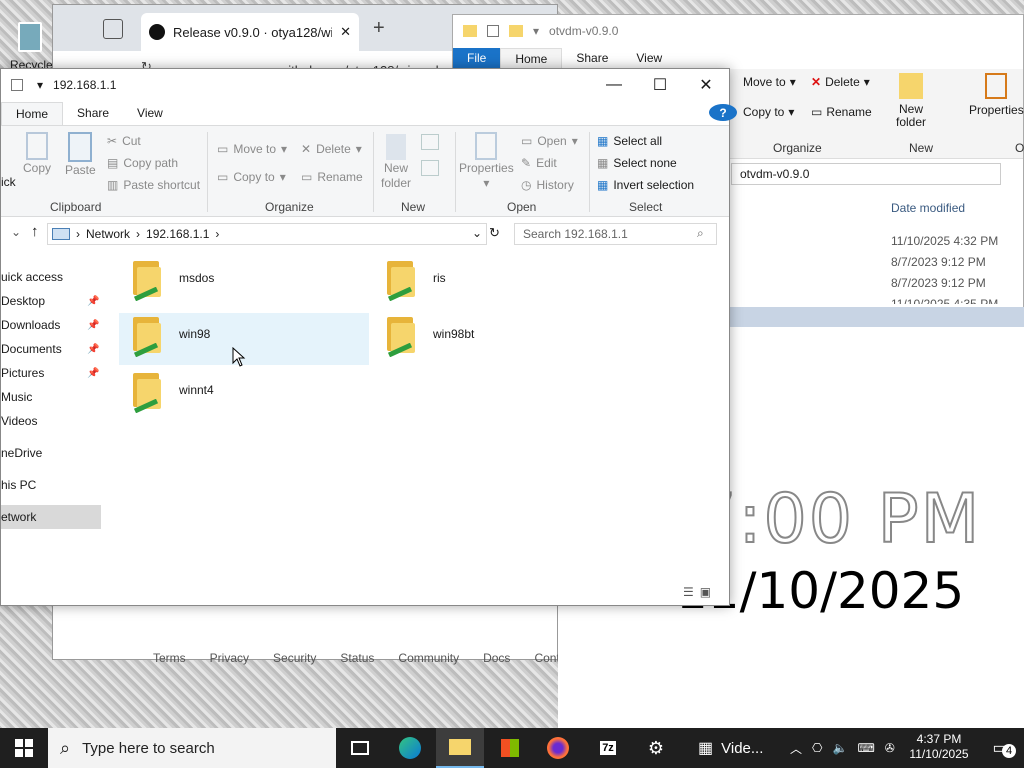 This screenshot has width=1024, height=768. What do you see at coordinates (706, 85) in the screenshot?
I see `close-button: ✕` at bounding box center [706, 85].